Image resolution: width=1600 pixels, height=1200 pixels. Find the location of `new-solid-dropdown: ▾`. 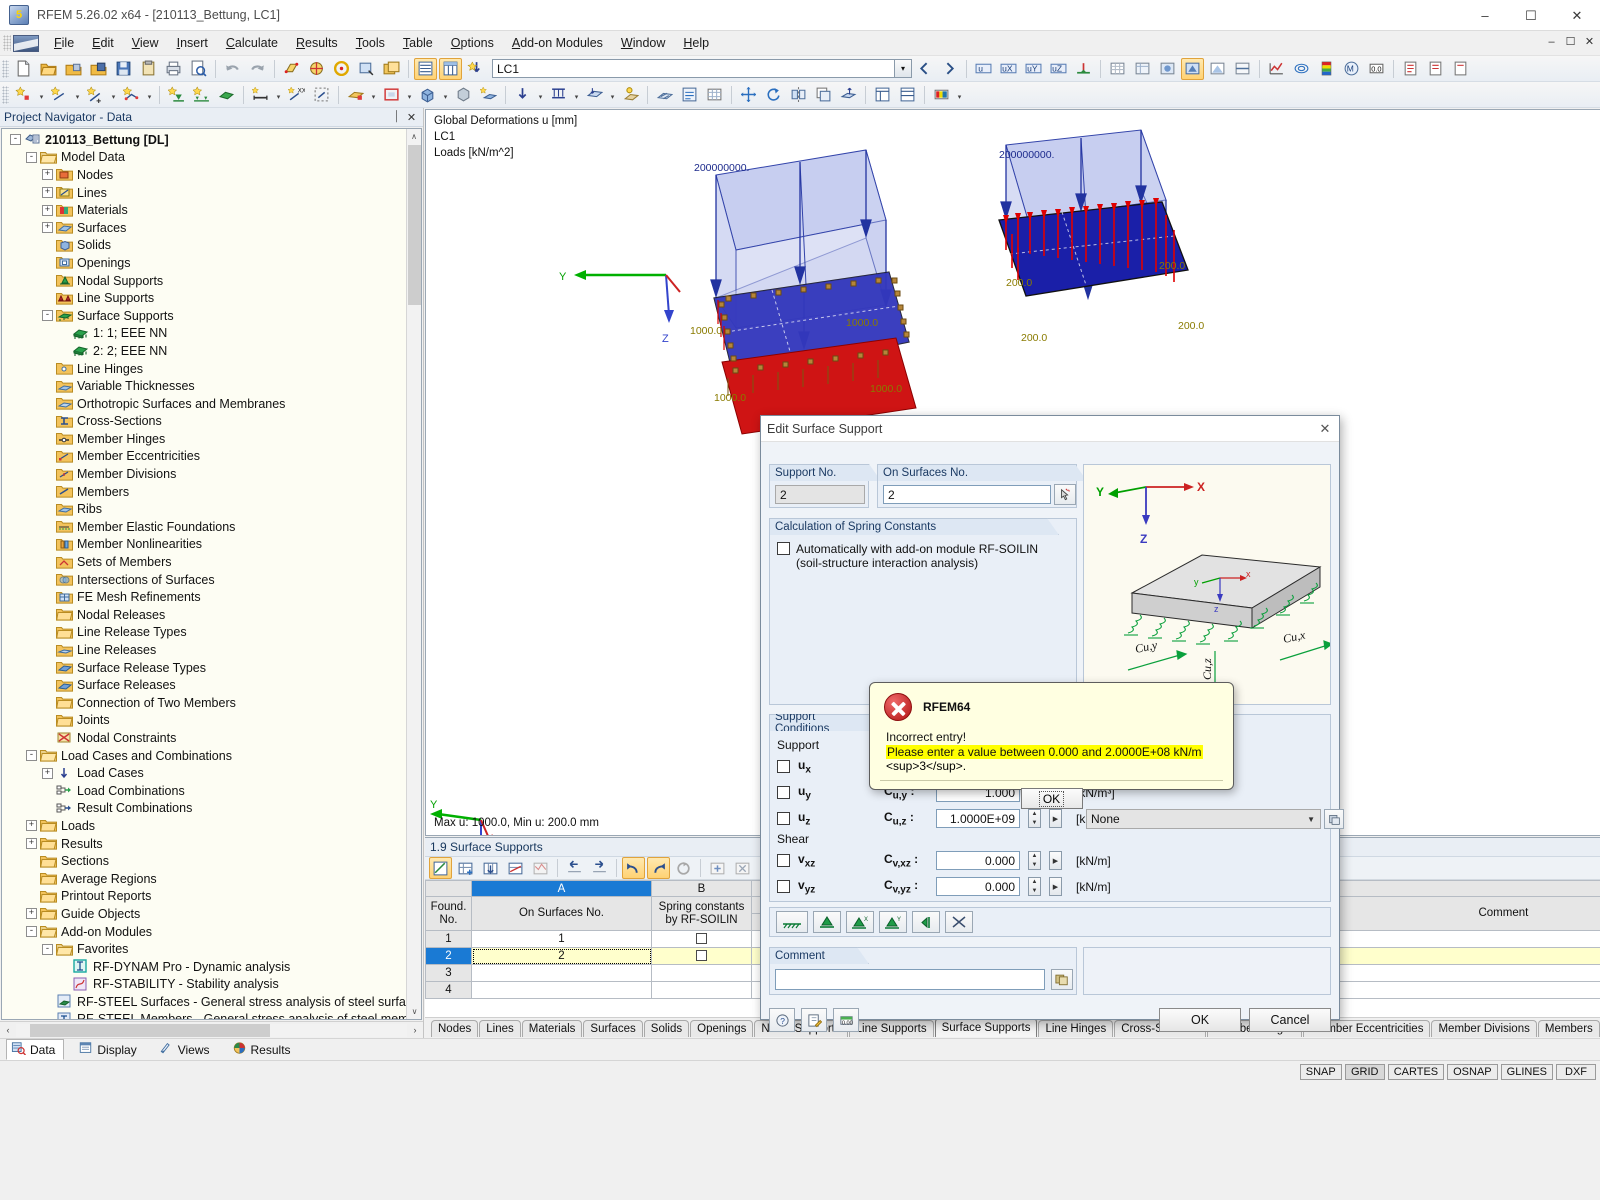

new-solid-dropdown: ▾ is located at coordinates (445, 95).